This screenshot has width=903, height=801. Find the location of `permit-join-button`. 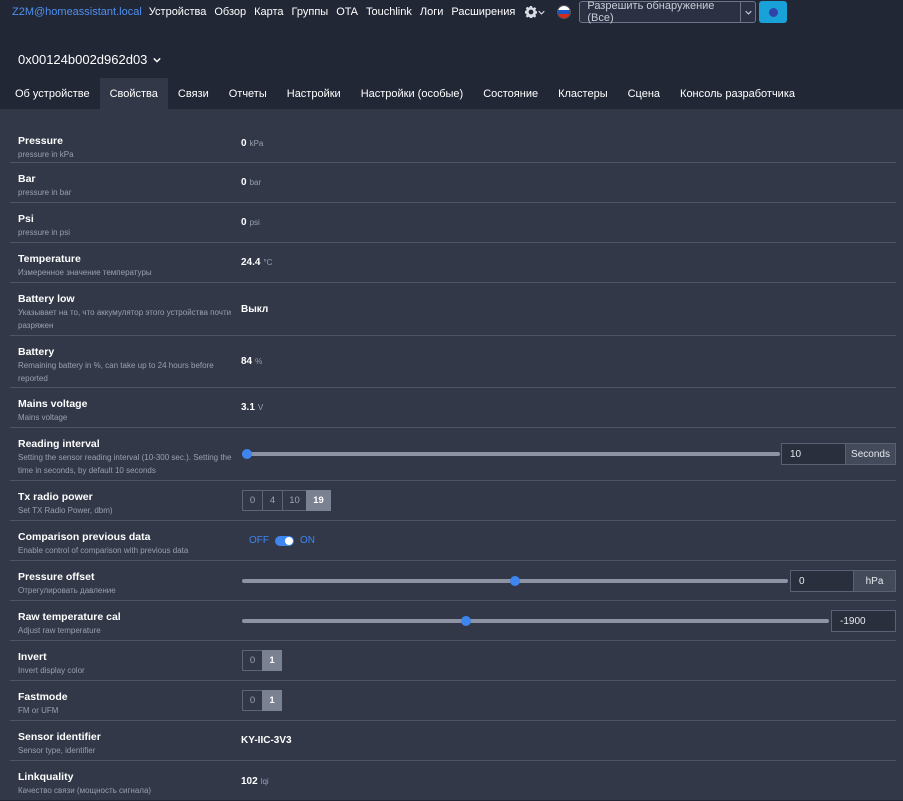

permit-join-button is located at coordinates (773, 12).